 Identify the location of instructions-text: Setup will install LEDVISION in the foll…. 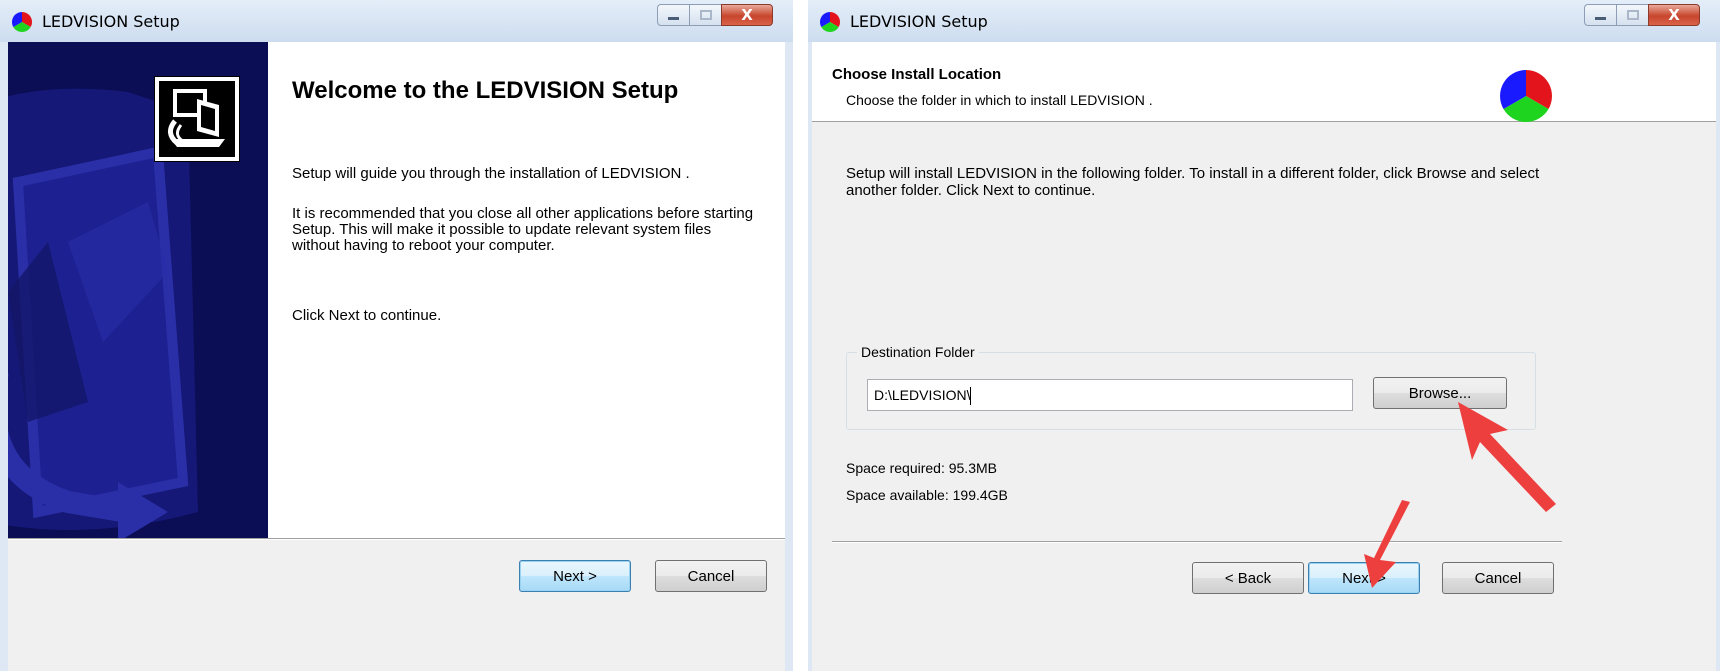
(1193, 182).